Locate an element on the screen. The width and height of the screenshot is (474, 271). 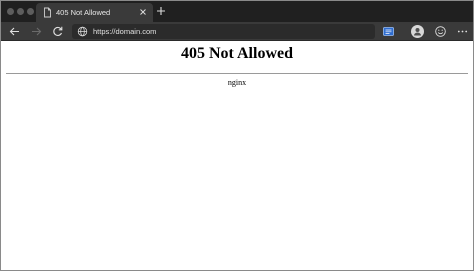
tab-close-icon is located at coordinates (143, 12).